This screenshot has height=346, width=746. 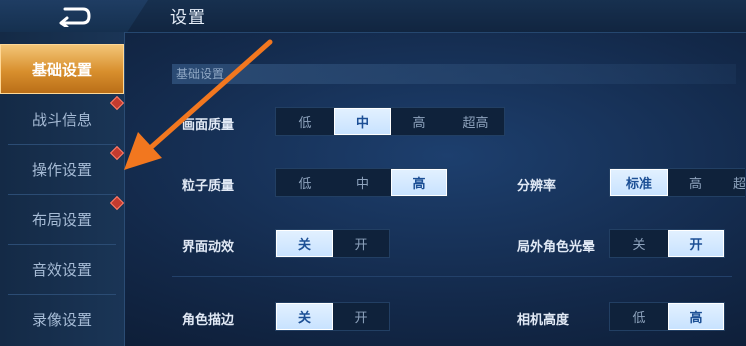 I want to click on outline-toggle: 关 开, so click(x=332, y=316).